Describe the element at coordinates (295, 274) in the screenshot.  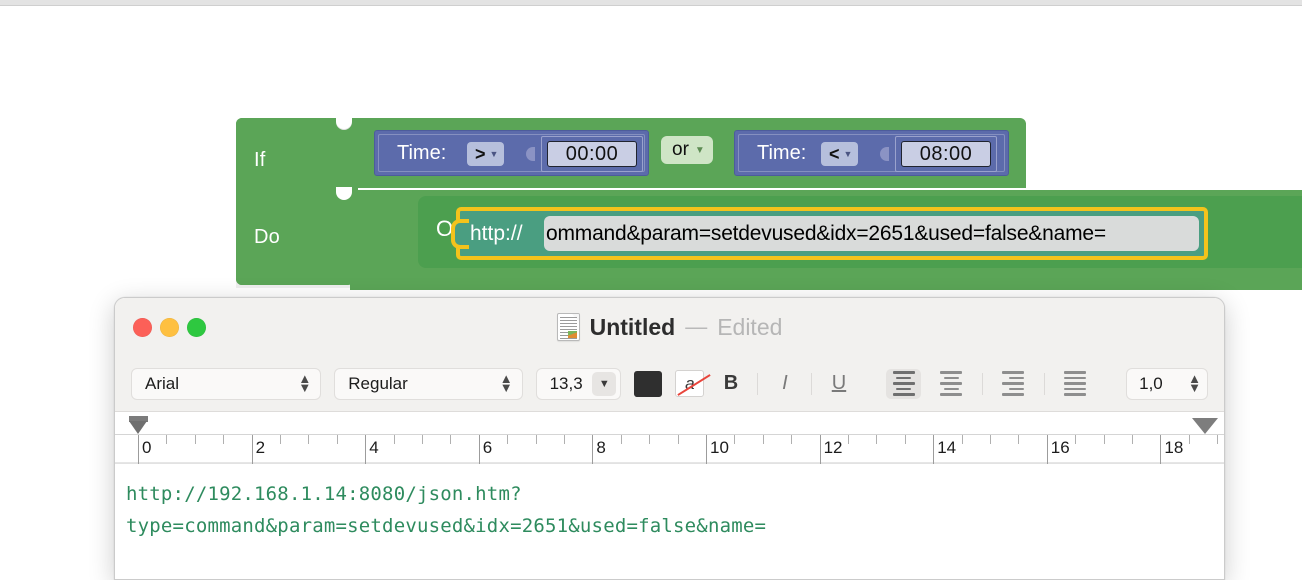
I see `if-do-bottom-bar` at that location.